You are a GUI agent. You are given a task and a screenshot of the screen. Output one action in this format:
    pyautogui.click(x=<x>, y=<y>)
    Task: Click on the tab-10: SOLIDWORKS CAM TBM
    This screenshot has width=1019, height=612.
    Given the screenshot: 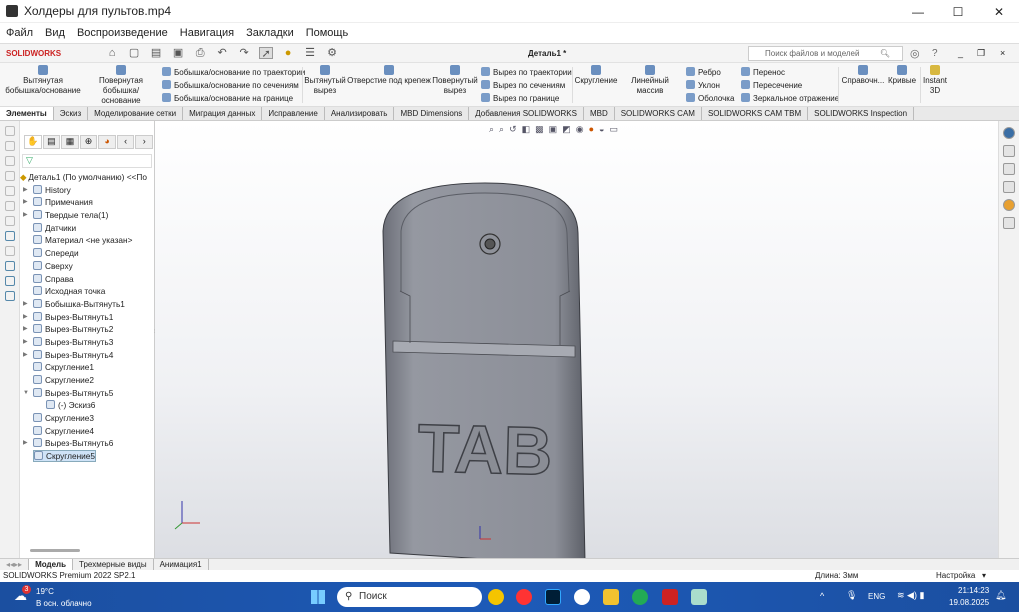 What is the action you would take?
    pyautogui.click(x=755, y=113)
    